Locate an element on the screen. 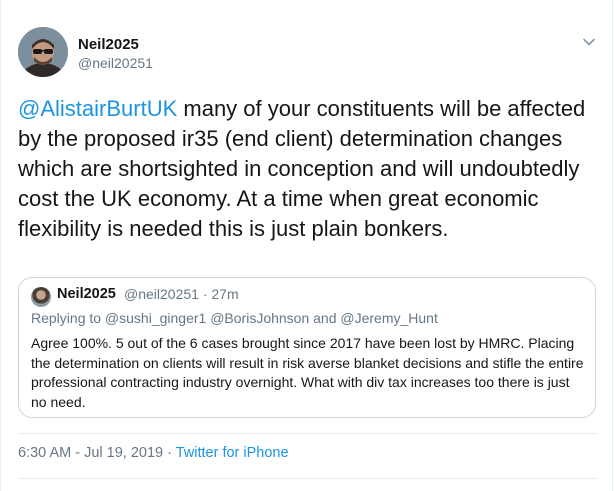 This screenshot has height=491, width=614. timestamp: 6:30 AM - Jul 19, 2019 is located at coordinates (90, 453).